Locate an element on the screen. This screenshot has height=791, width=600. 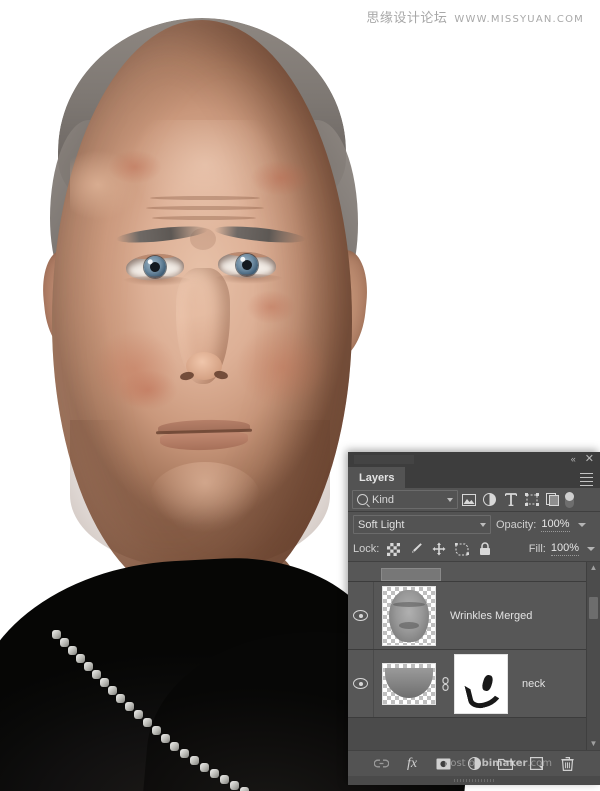
layer-list-scrollbar: ▲ ▼ is located at coordinates (593, 656).